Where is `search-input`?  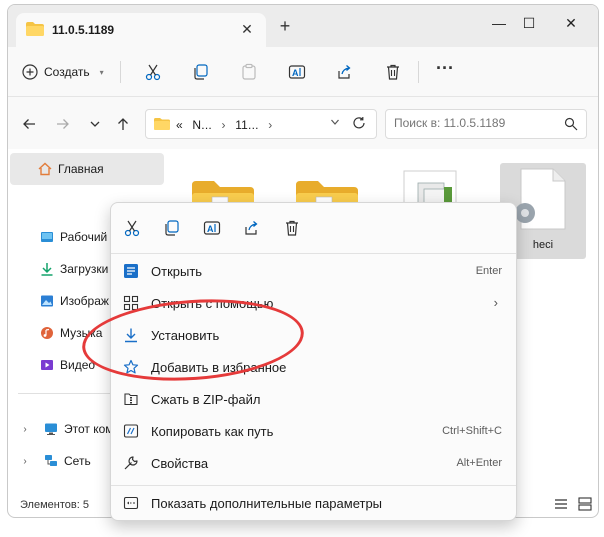
search-input is located at coordinates (474, 123).